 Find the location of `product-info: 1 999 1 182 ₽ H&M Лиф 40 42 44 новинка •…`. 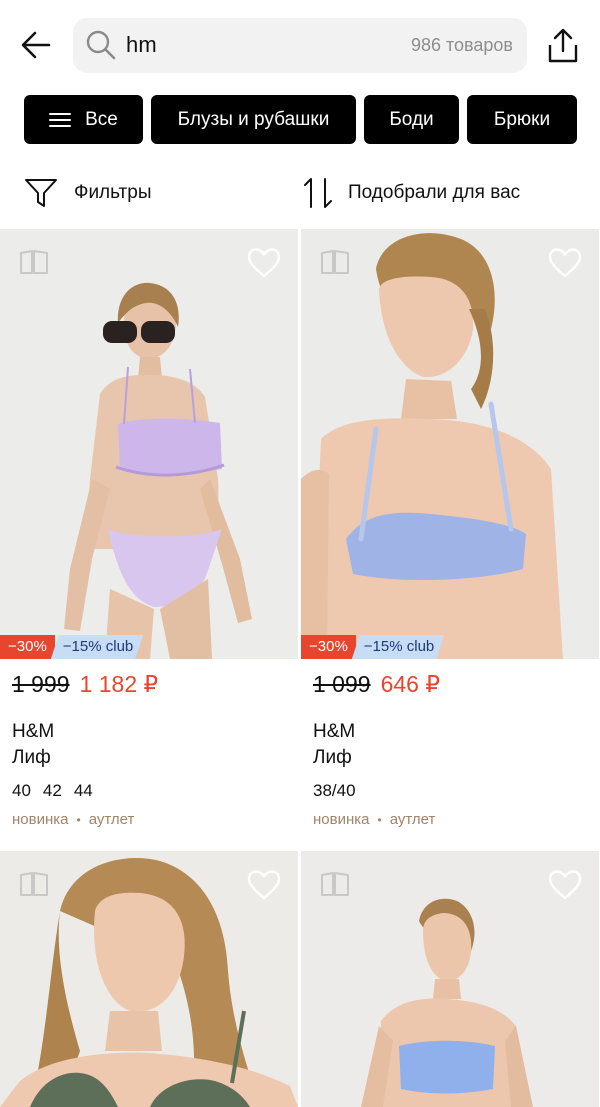

product-info: 1 999 1 182 ₽ H&M Лиф 40 42 44 новинка •… is located at coordinates (149, 743).